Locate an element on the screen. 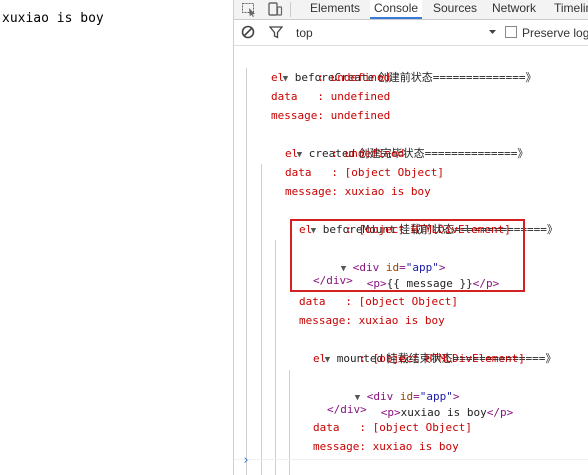 This screenshot has width=588, height=475. tab-elements: Elements is located at coordinates (335, 9).